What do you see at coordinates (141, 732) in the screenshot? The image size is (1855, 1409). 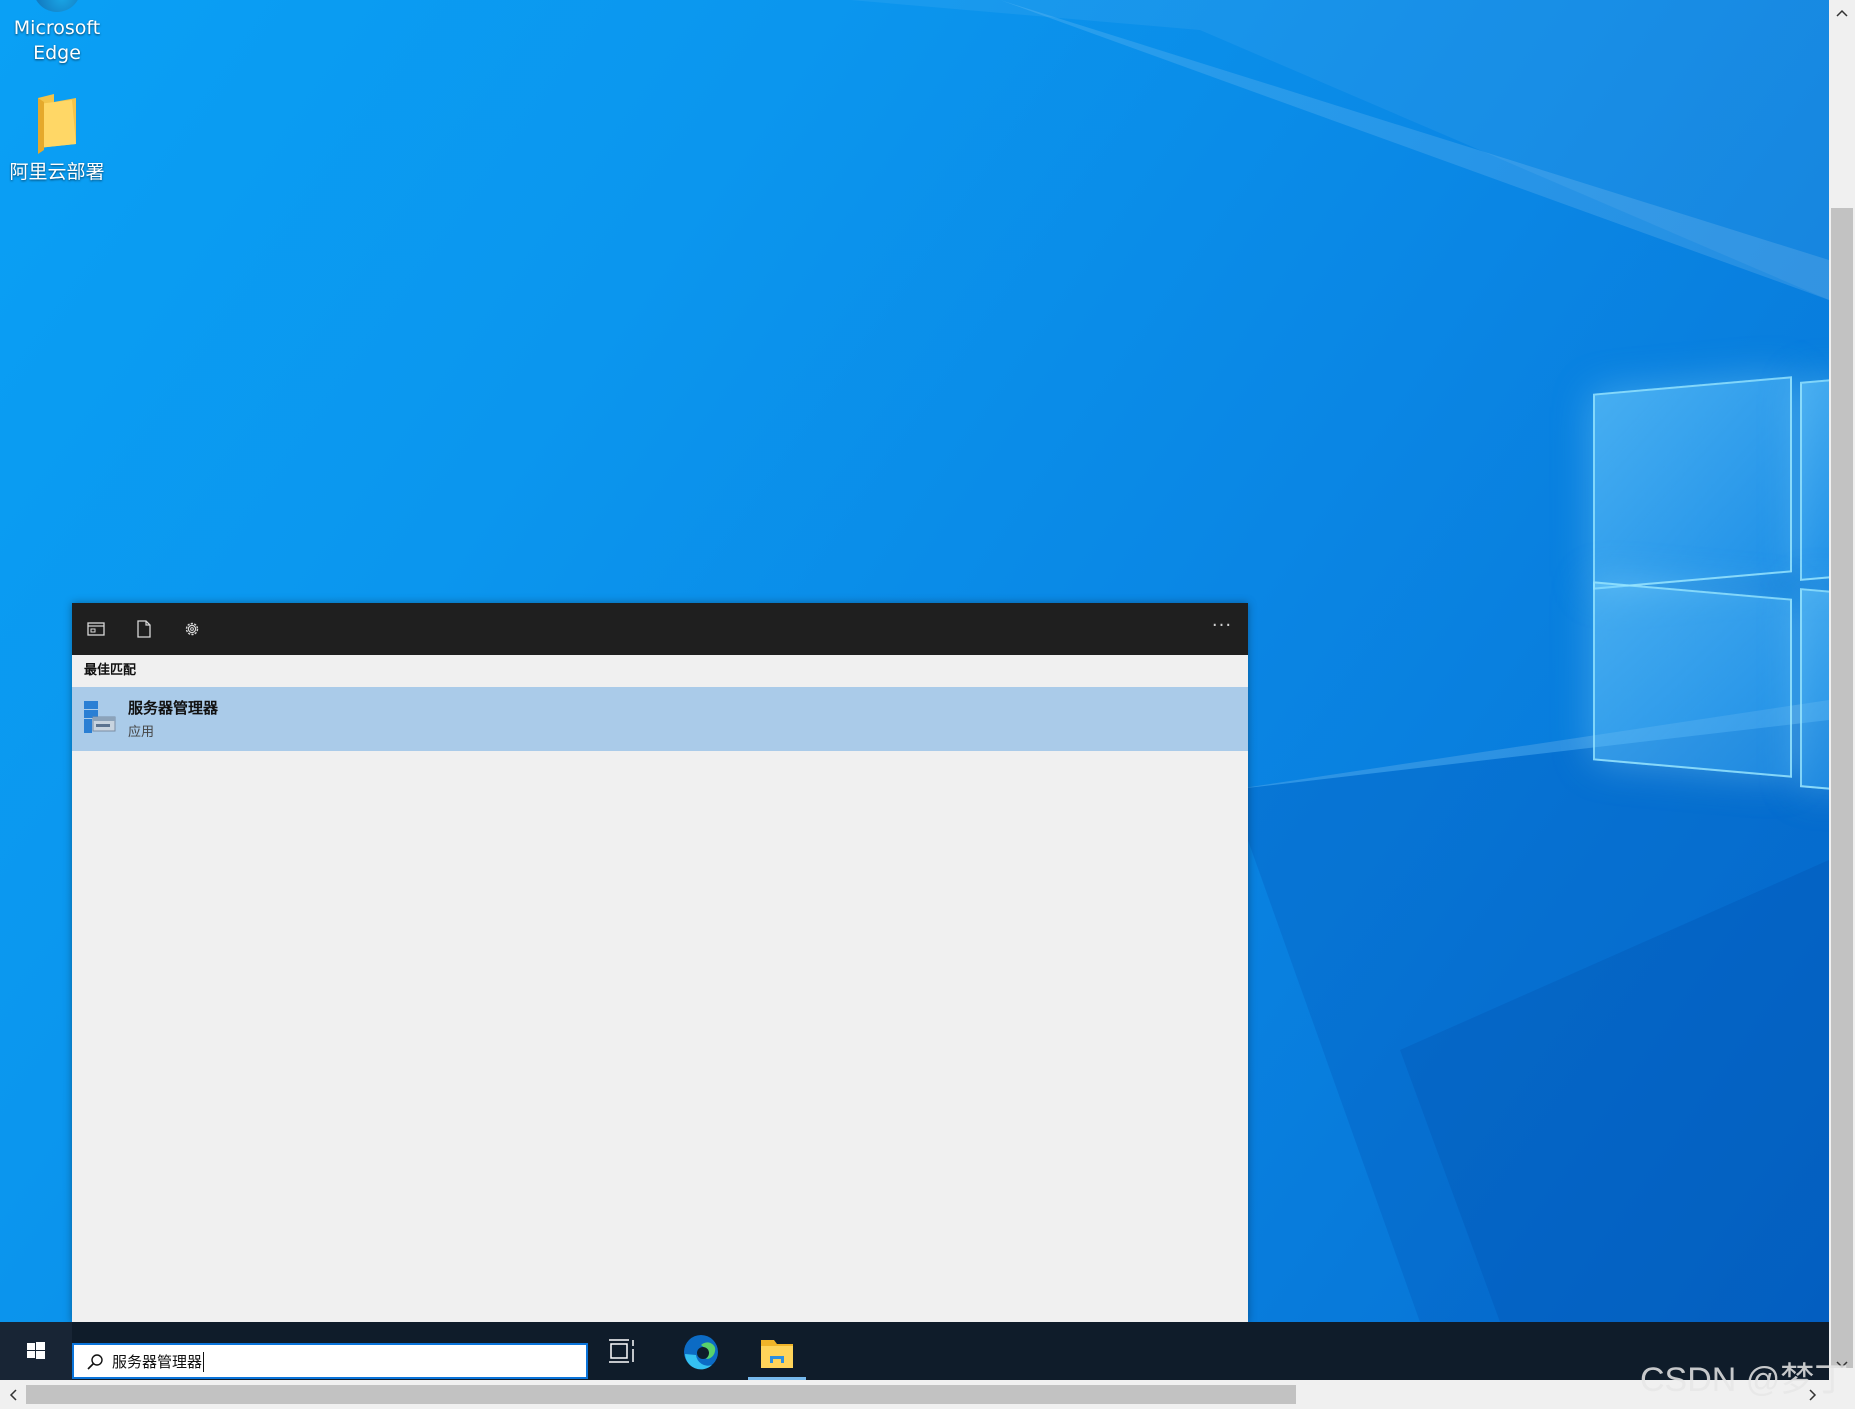 I see `result-subtitle: 应用` at bounding box center [141, 732].